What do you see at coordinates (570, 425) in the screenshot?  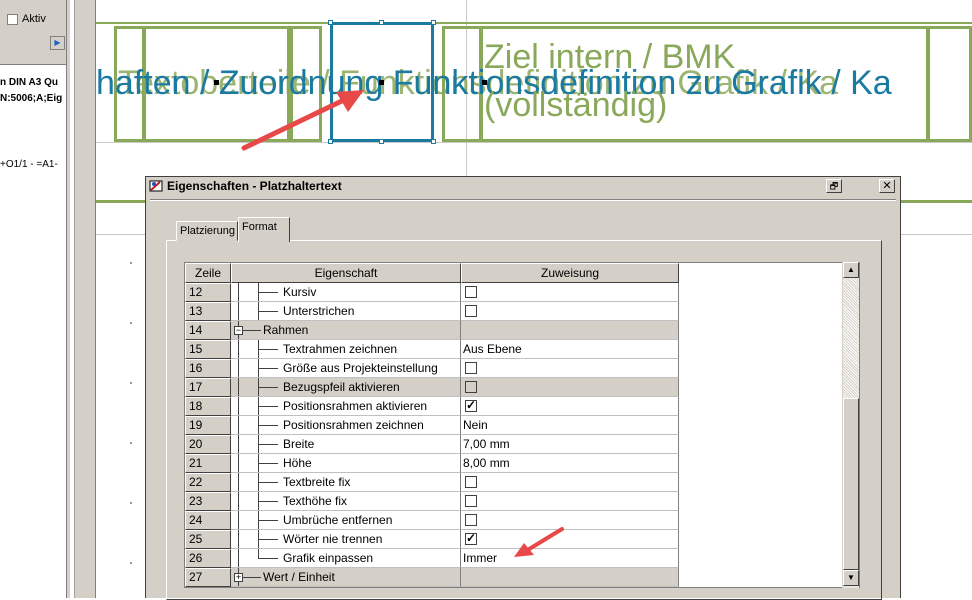 I see `value-cell: Nein` at bounding box center [570, 425].